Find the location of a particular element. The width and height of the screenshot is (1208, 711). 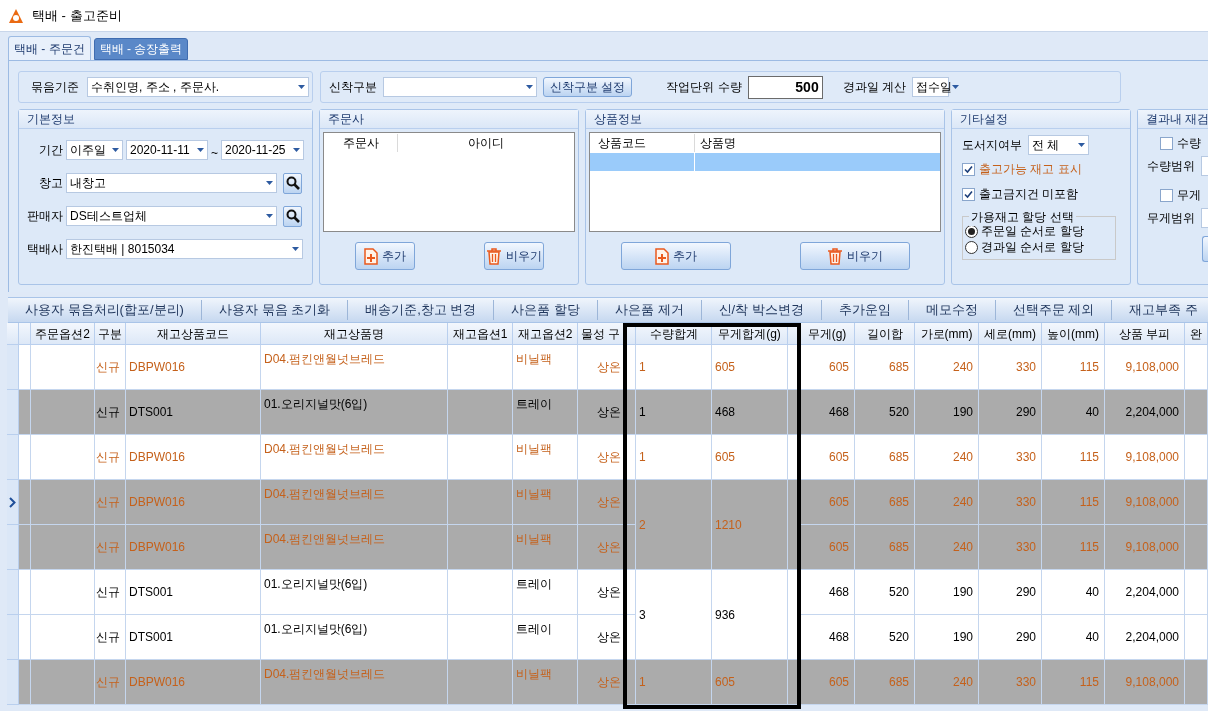

toolbar-button: 사은품 제거 is located at coordinates (649, 310).